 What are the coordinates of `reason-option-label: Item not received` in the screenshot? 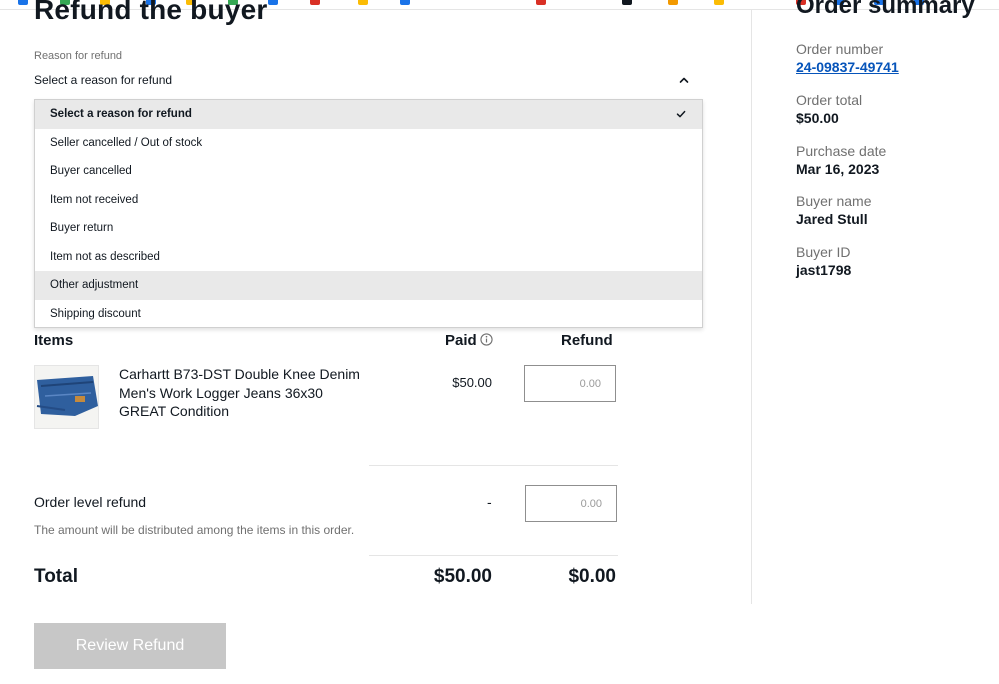 It's located at (94, 199).